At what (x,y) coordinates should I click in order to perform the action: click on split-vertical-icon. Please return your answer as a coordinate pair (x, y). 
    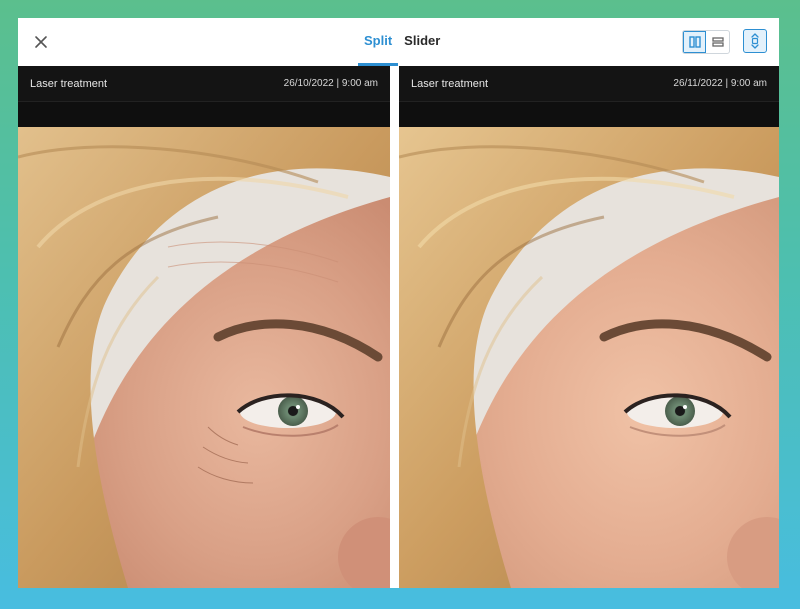
    Looking at the image, I should click on (694, 42).